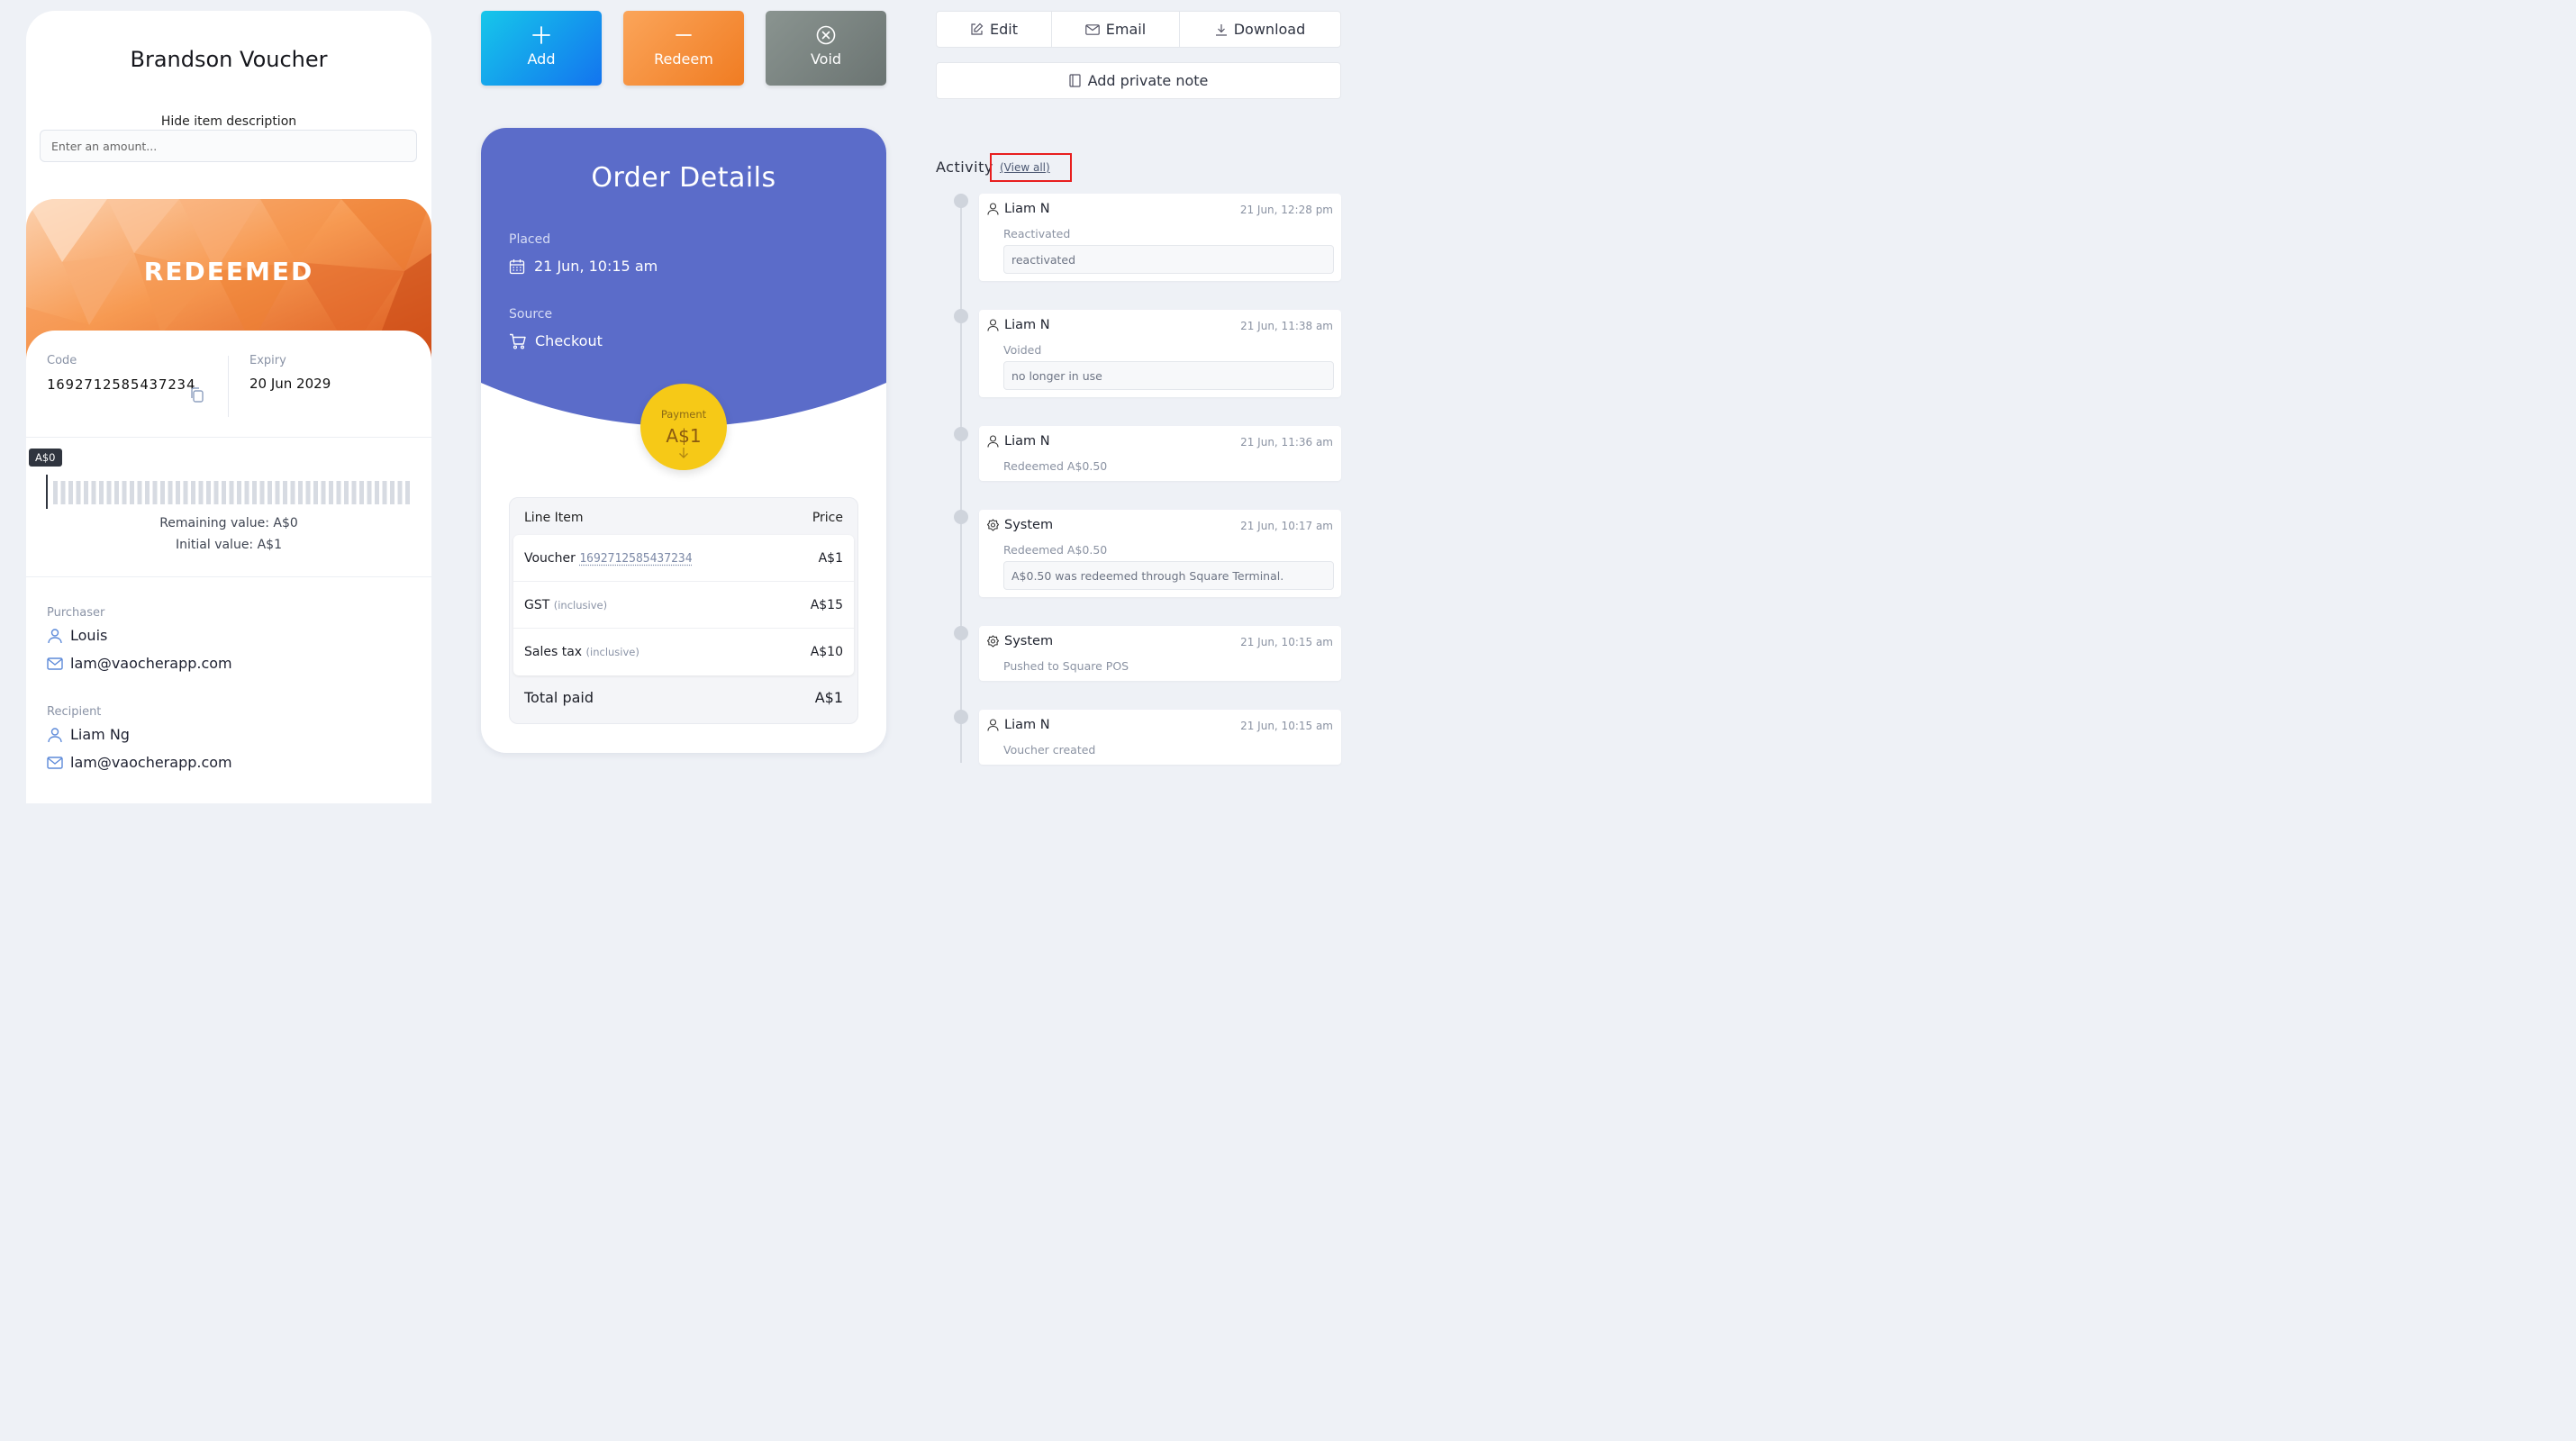 Image resolution: width=2576 pixels, height=1441 pixels. Describe the element at coordinates (197, 395) in the screenshot. I see `copy-icon` at that location.